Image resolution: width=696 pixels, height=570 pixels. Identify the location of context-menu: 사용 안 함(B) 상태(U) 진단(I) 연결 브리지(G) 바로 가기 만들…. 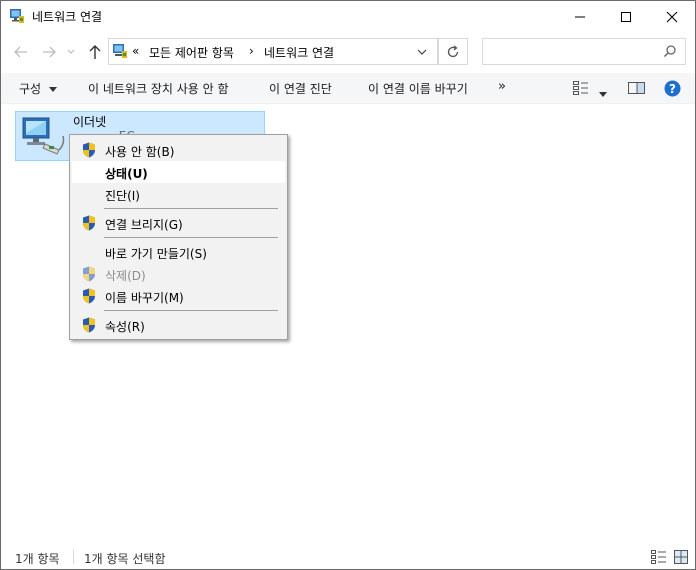
(178, 237).